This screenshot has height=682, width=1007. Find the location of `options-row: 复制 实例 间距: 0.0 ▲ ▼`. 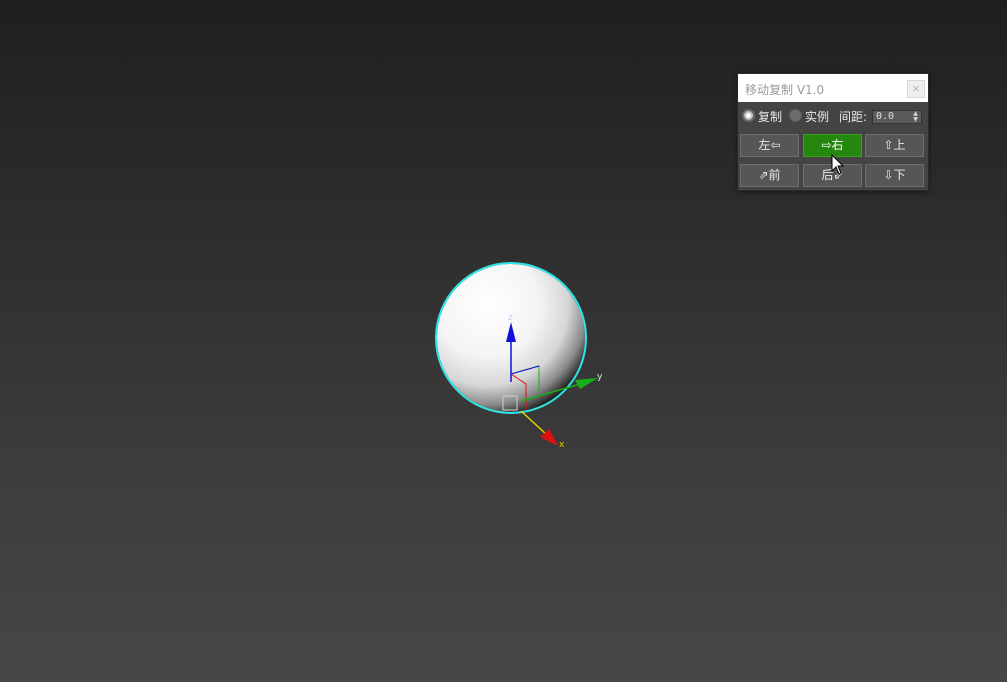

options-row: 复制 实例 间距: 0.0 ▲ ▼ is located at coordinates (833, 115).